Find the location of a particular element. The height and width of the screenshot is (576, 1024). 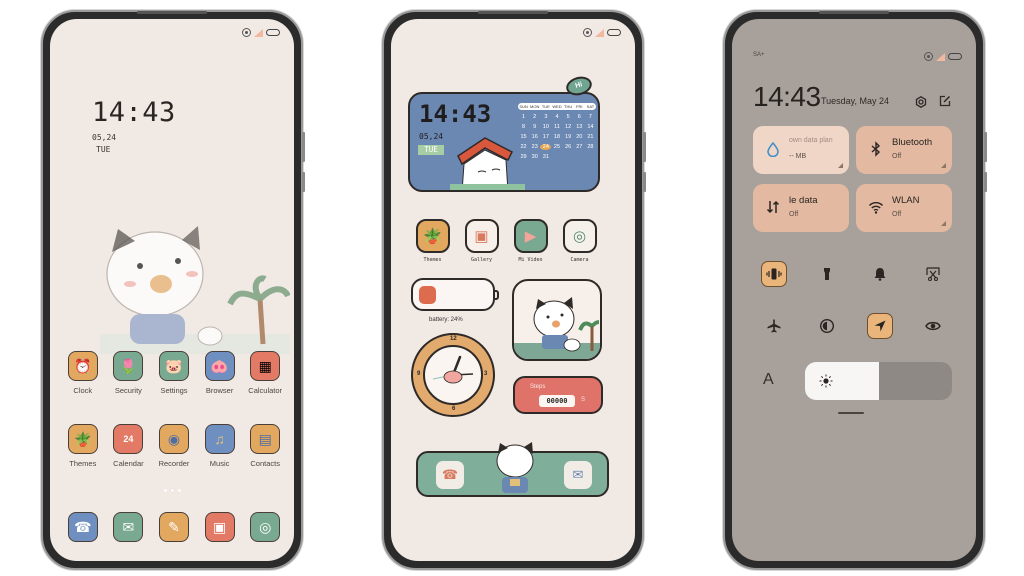

app-contacts: ▤ Contacts is located at coordinates (265, 446).